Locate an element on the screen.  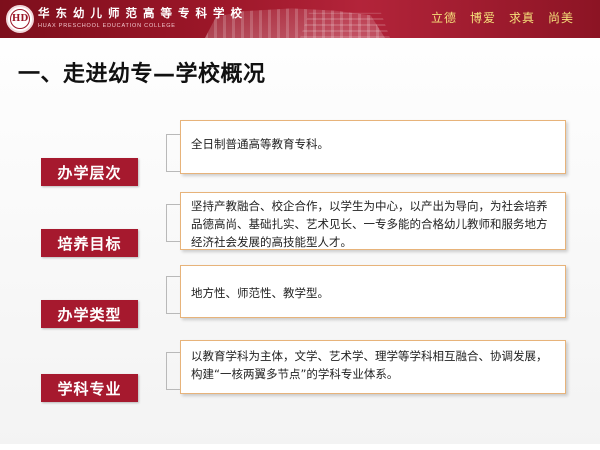
section-label: 学科专业 is located at coordinates (89, 388).